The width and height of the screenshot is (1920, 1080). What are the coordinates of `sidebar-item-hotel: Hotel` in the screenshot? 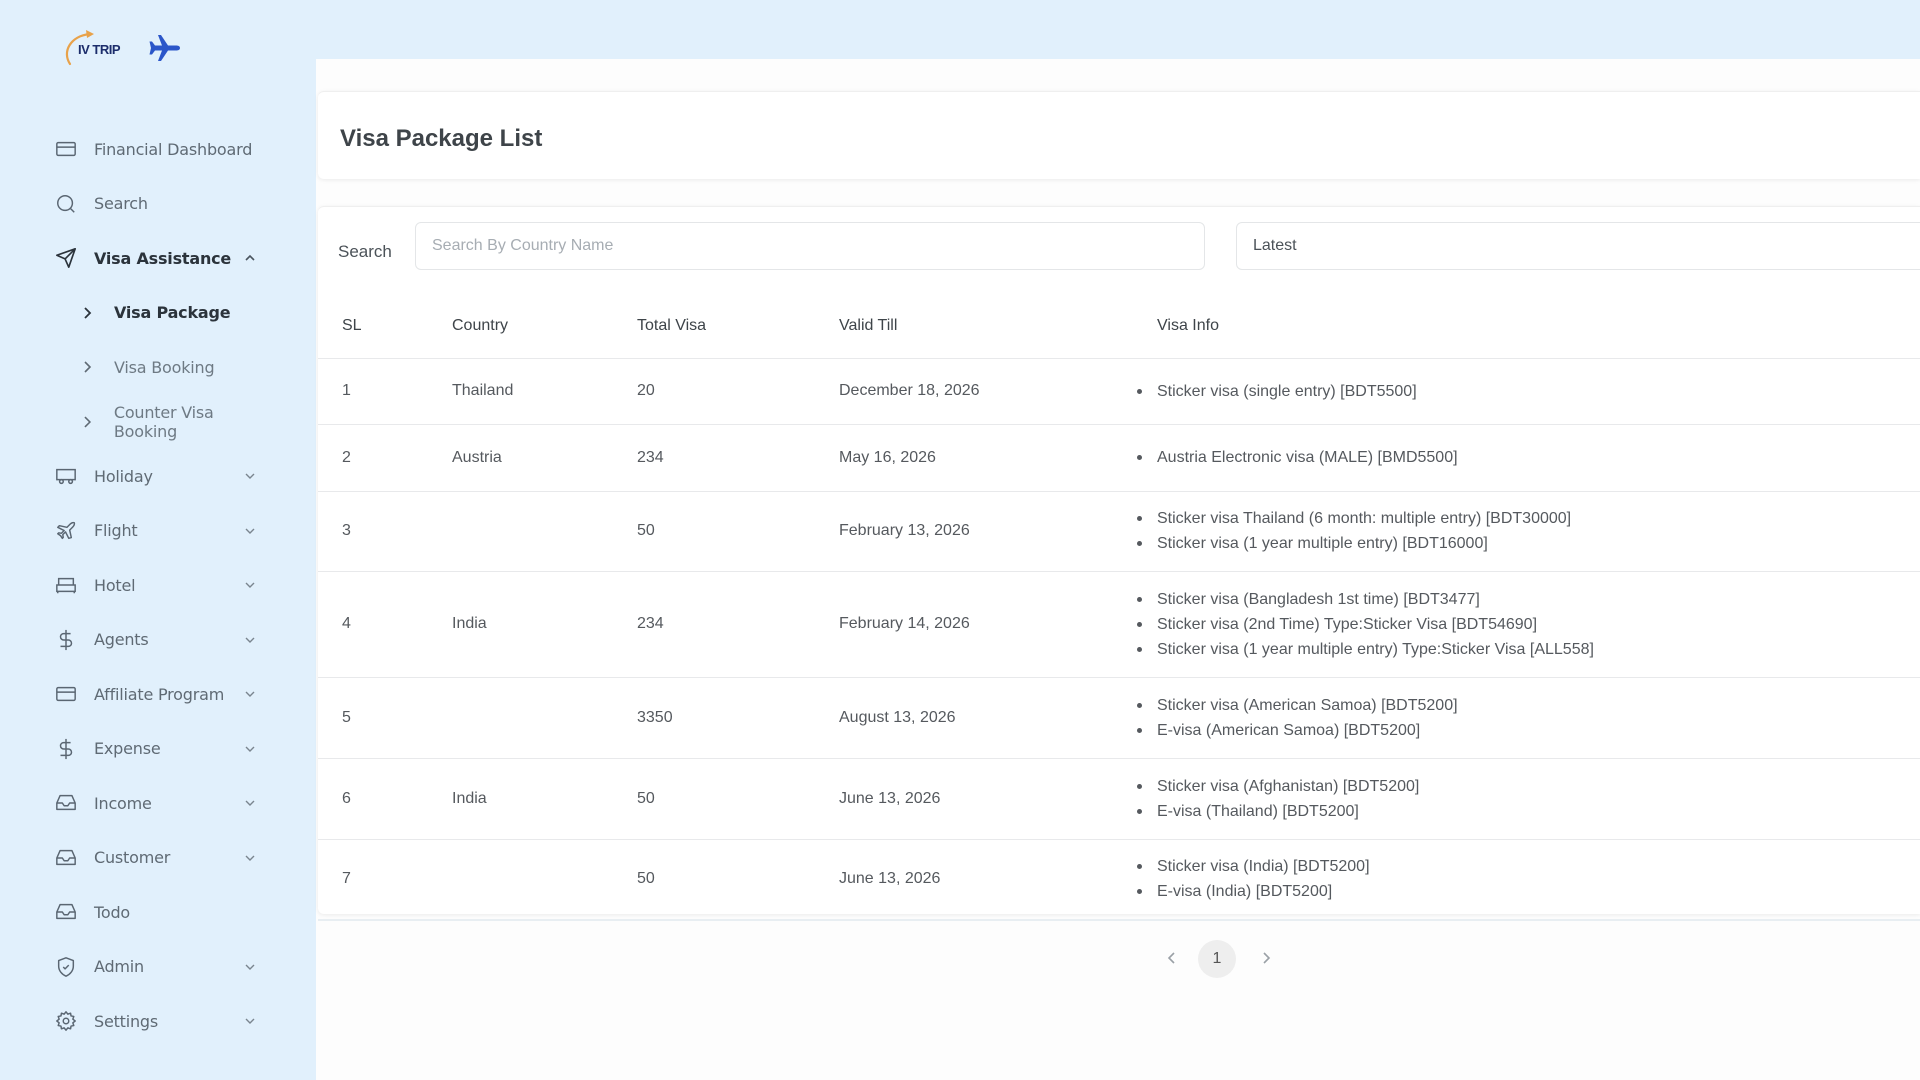 It's located at (160, 585).